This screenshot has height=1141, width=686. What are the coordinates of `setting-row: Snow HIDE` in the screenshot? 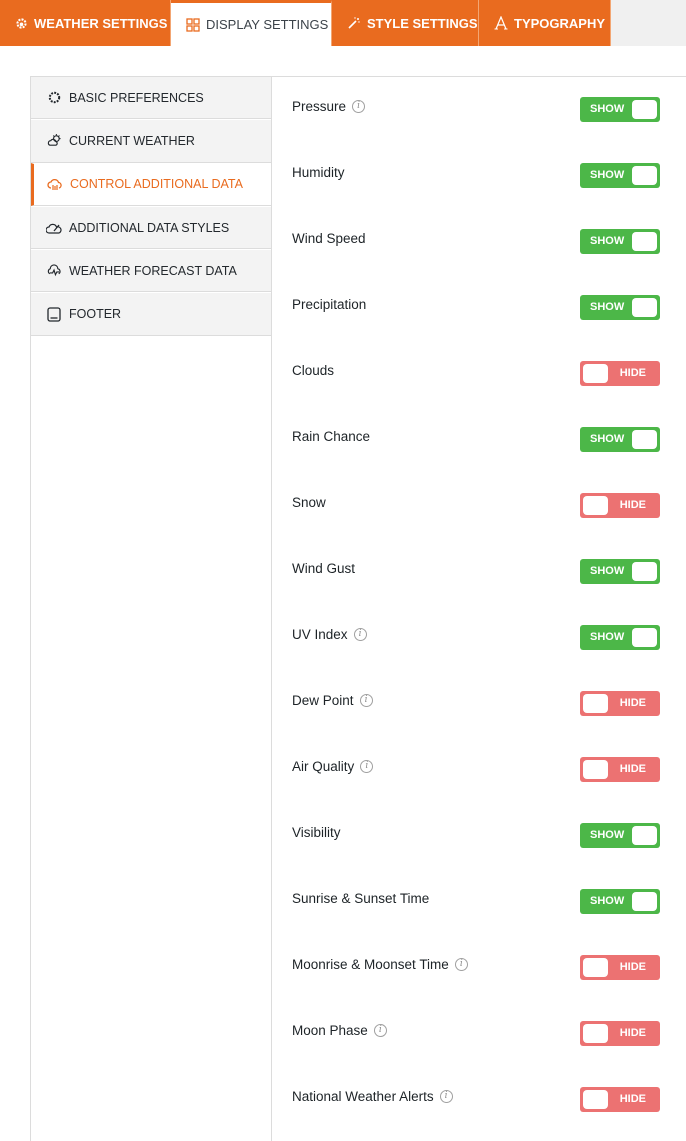 It's located at (476, 505).